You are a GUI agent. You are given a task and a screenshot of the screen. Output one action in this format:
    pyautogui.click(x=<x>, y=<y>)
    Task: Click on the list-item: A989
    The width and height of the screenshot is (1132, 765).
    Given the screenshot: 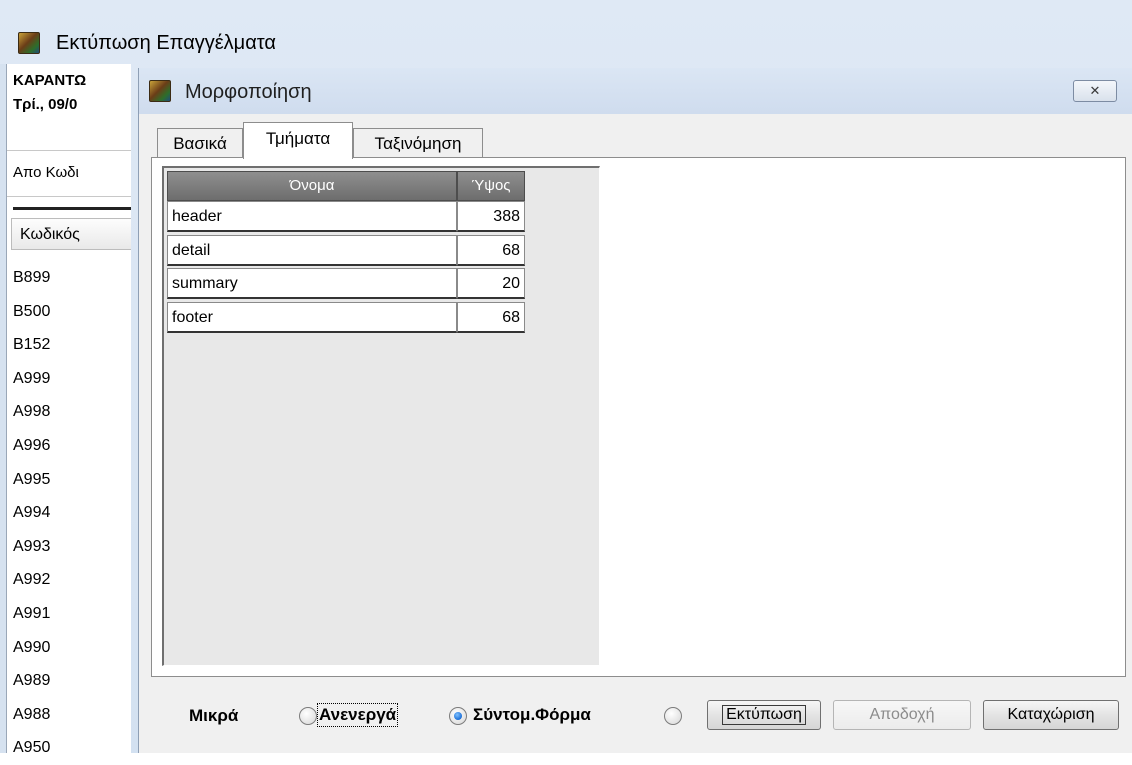 What is the action you would take?
    pyautogui.click(x=32, y=681)
    